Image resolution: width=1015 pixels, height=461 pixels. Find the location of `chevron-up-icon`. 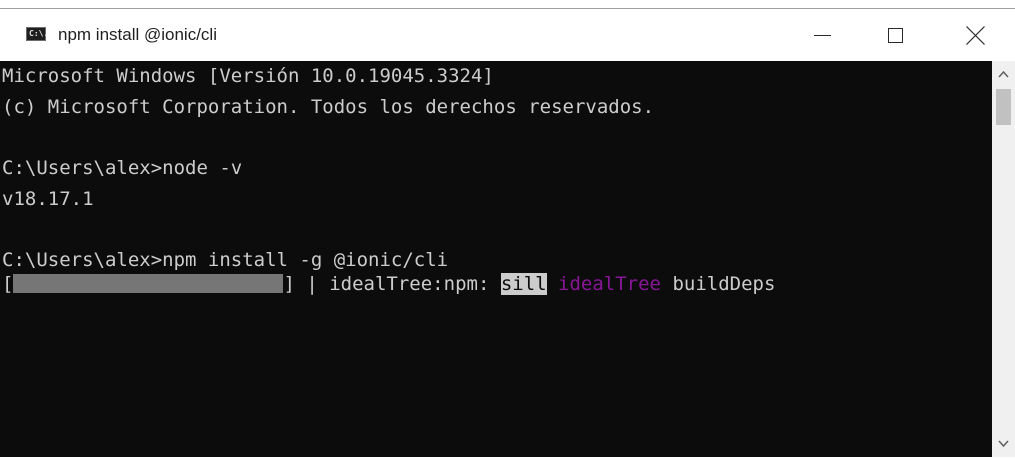

chevron-up-icon is located at coordinates (1003, 74).